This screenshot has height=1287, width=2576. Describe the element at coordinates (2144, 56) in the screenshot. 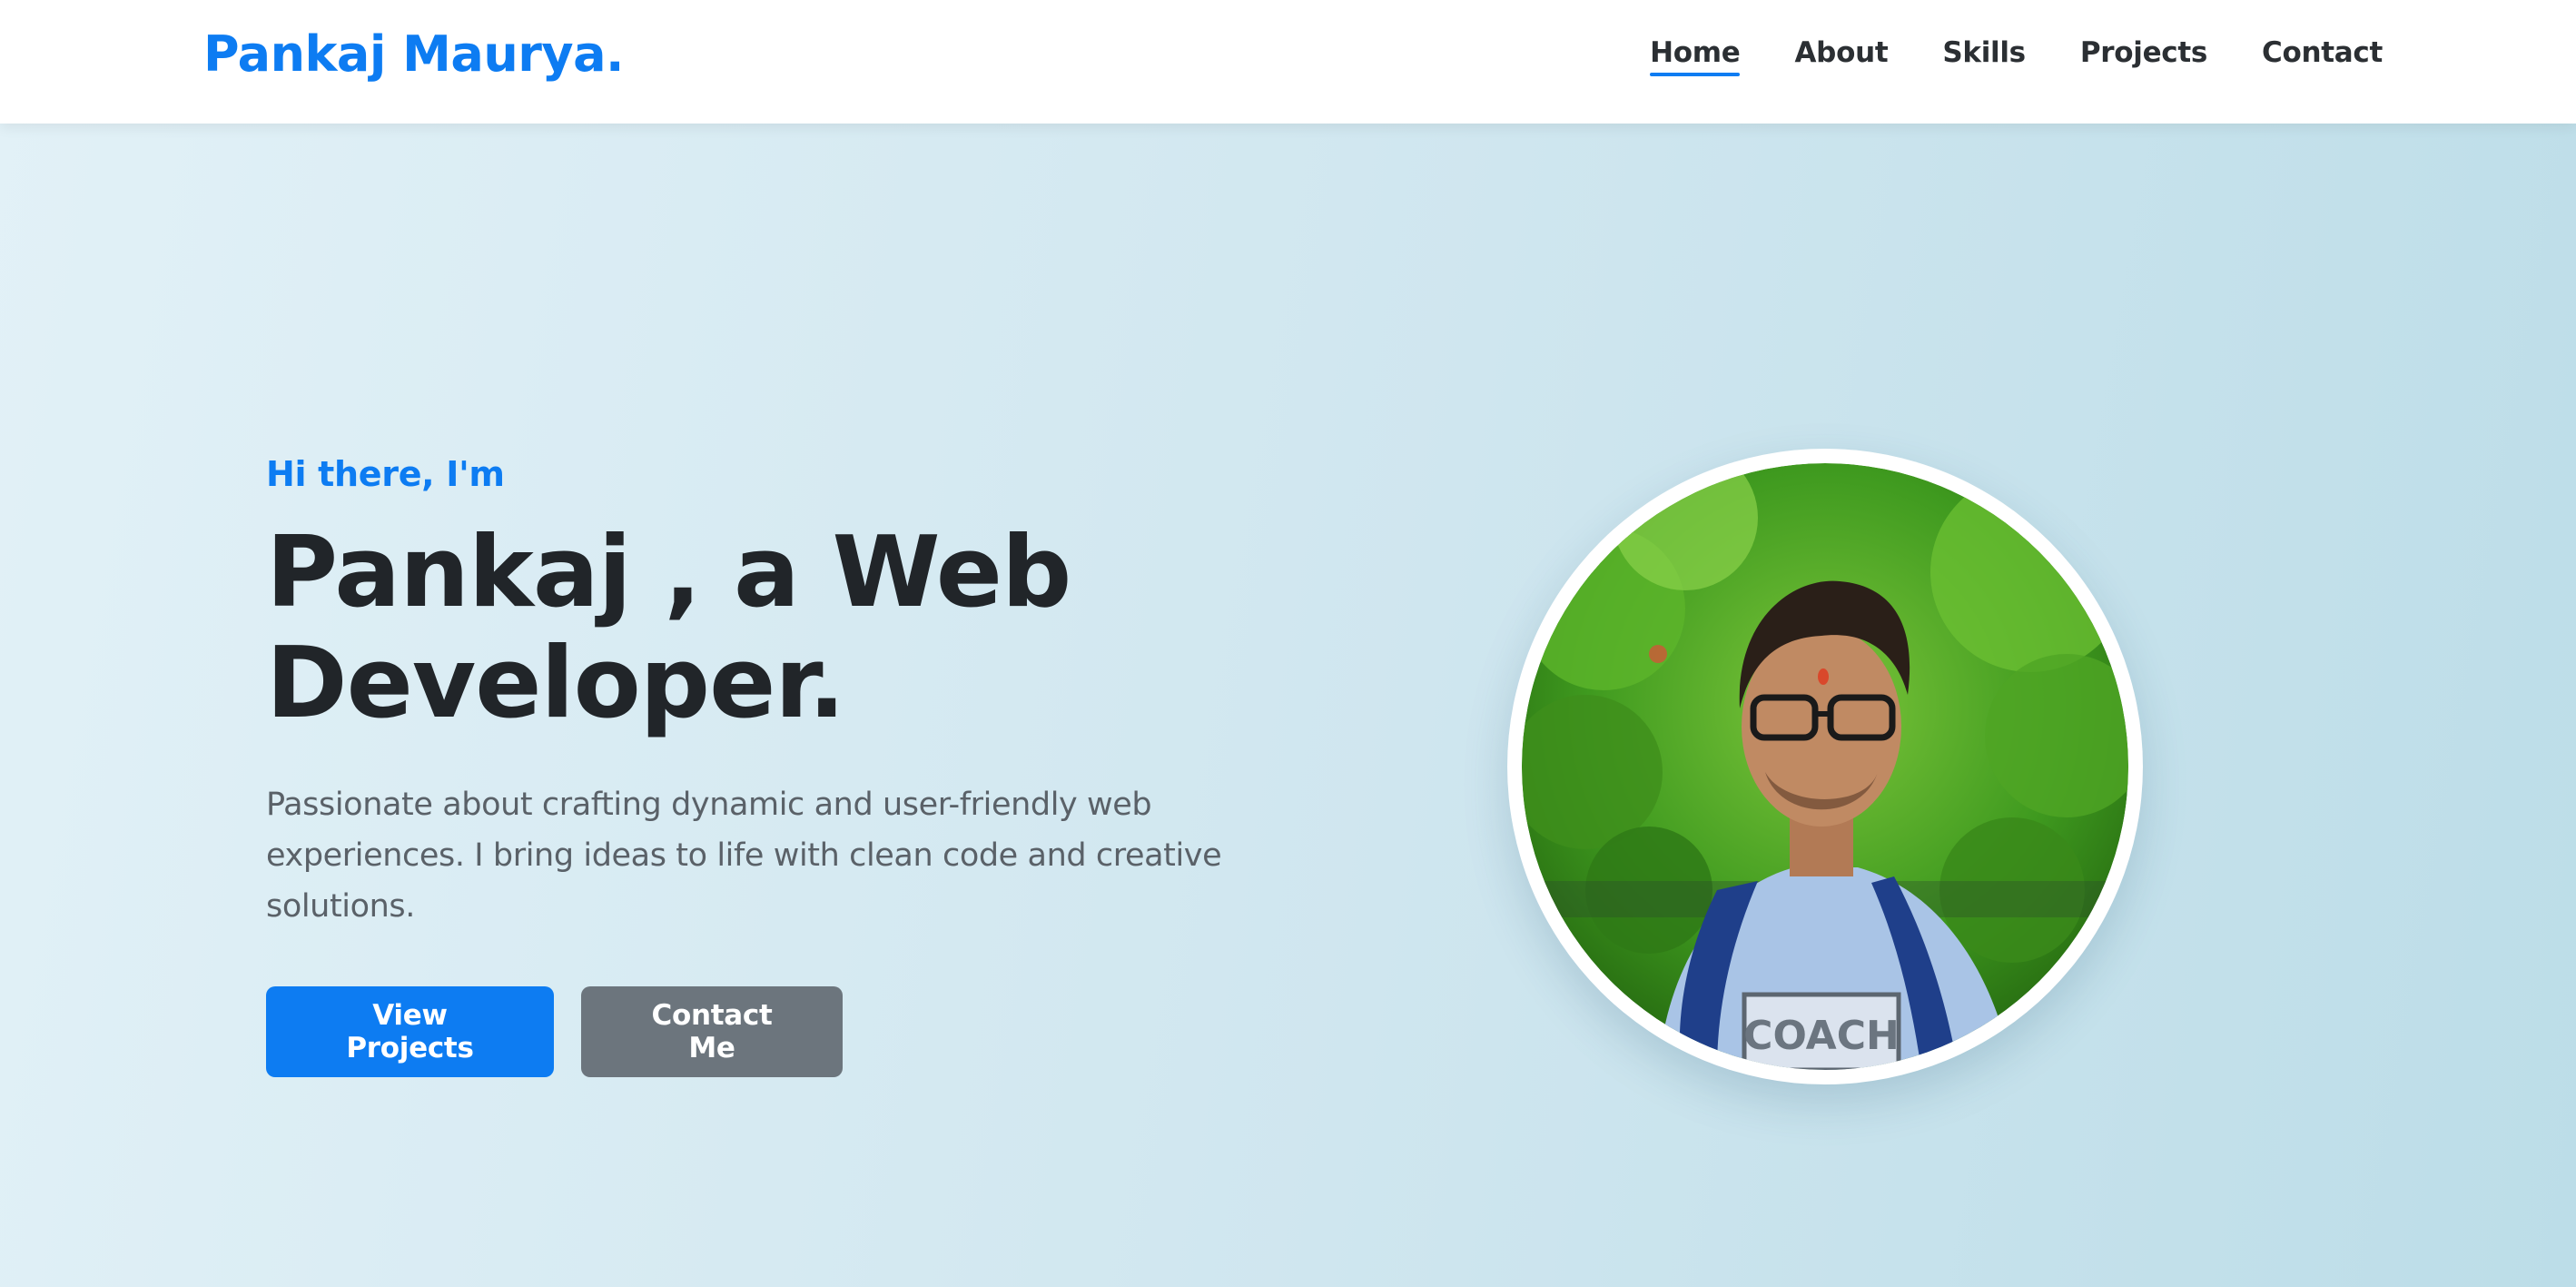

I see `nav-link-projects: Projects` at that location.